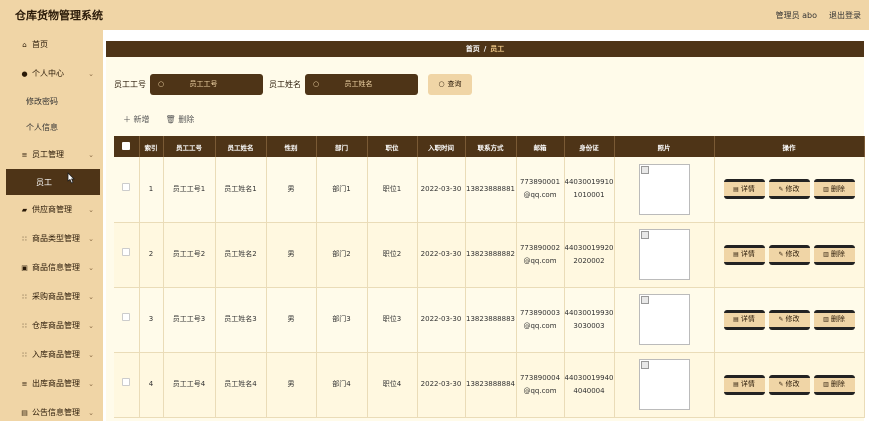 Image resolution: width=869 pixels, height=421 pixels. I want to click on sidebar-item: ▰ 供应商管理 ⌄, so click(51, 209).